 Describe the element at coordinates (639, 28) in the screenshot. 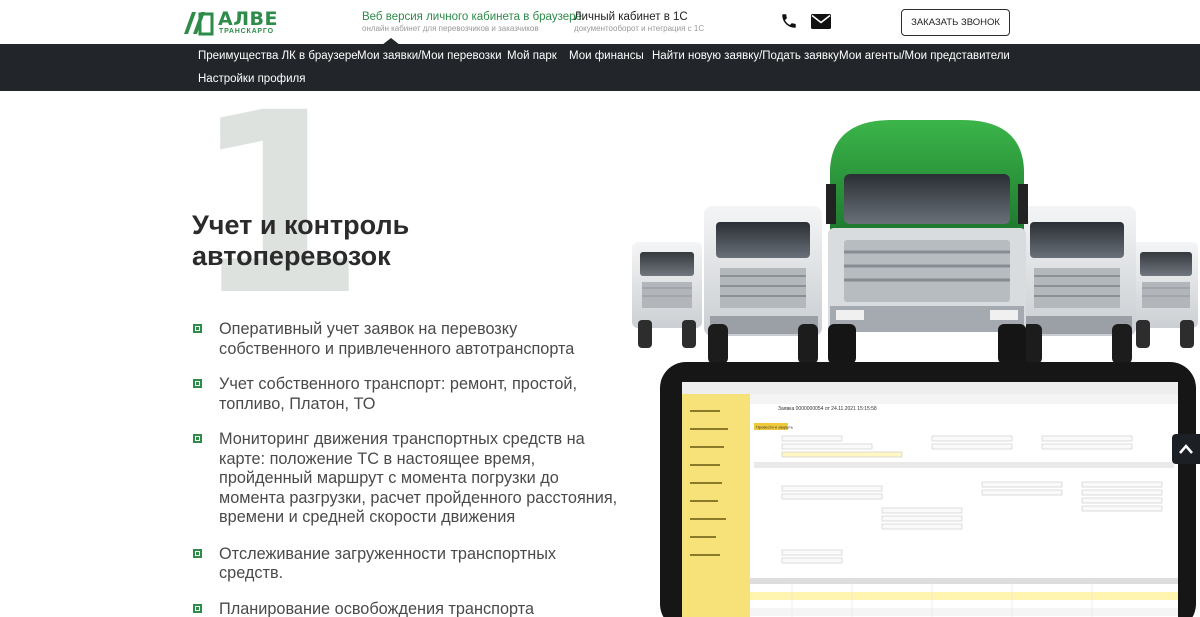

I see `header-link-subtitle: документооборот и нтеграция с 1С` at that location.